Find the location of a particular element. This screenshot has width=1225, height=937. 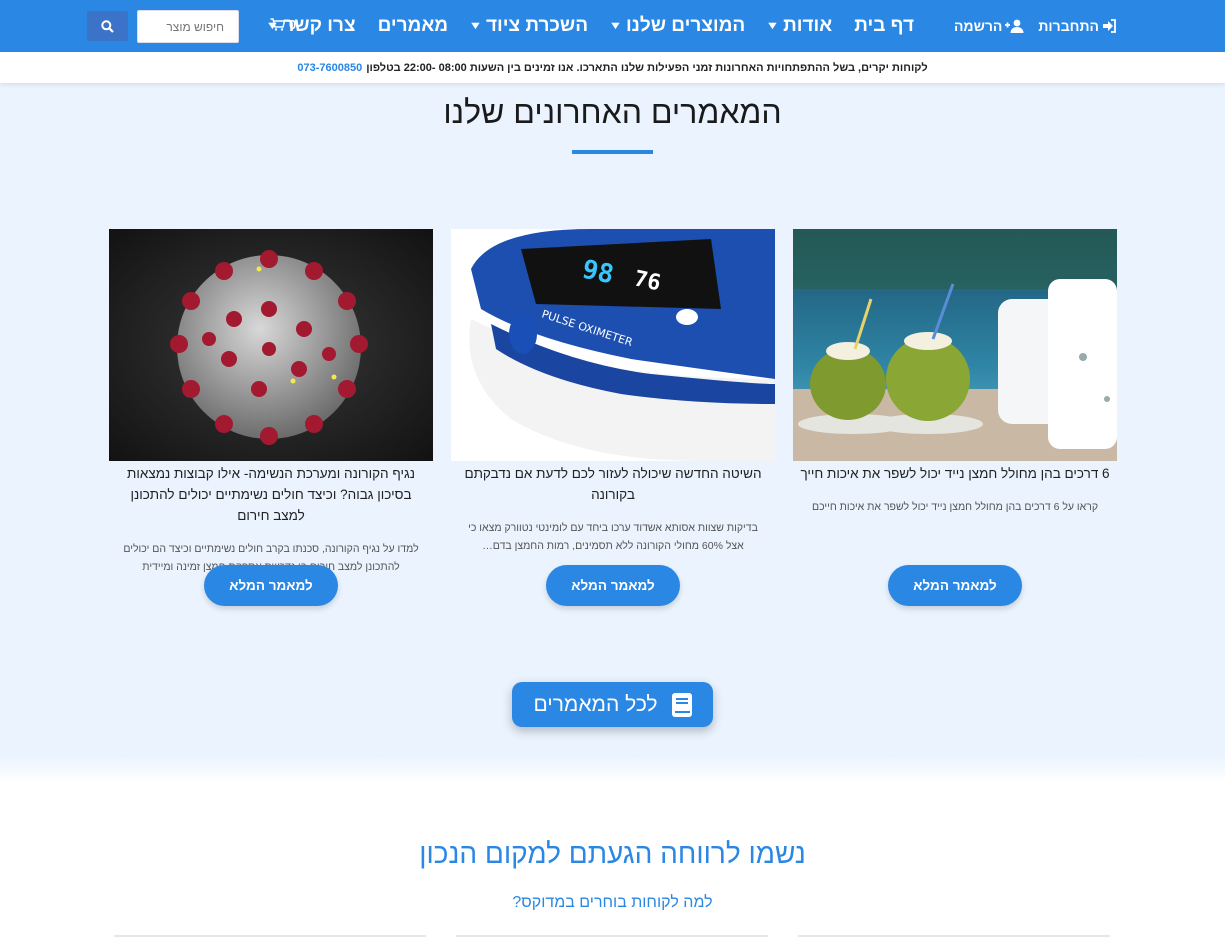

search-icon is located at coordinates (107, 26).